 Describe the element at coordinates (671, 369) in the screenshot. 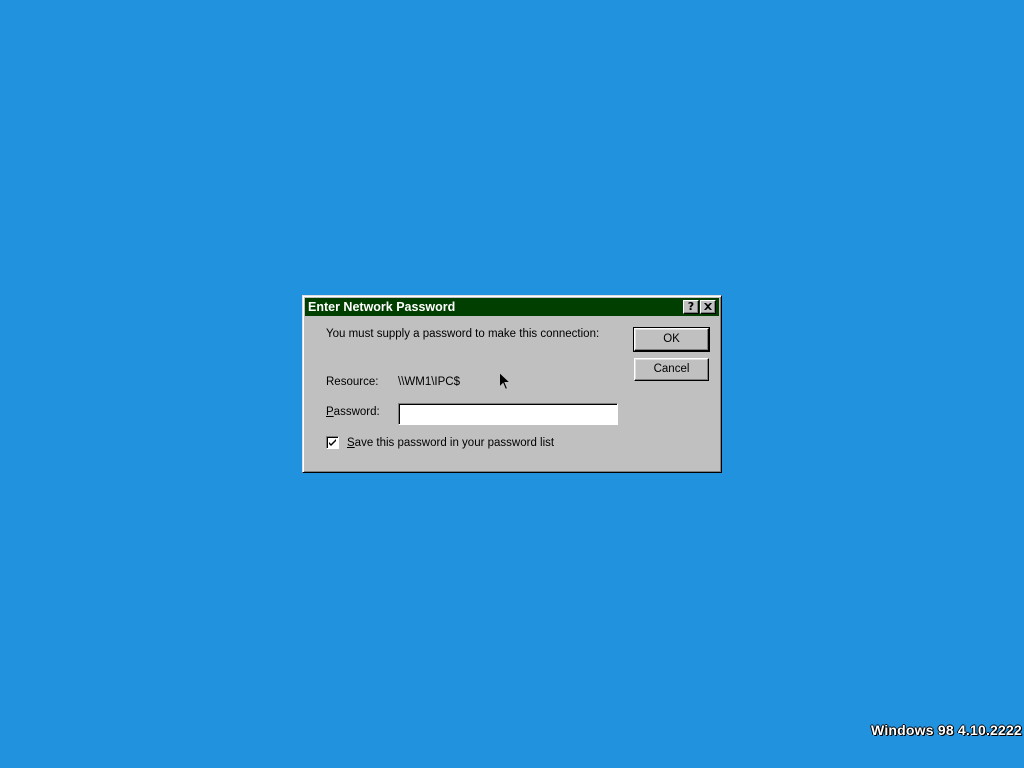

I see `cancel-button: Cancel` at that location.